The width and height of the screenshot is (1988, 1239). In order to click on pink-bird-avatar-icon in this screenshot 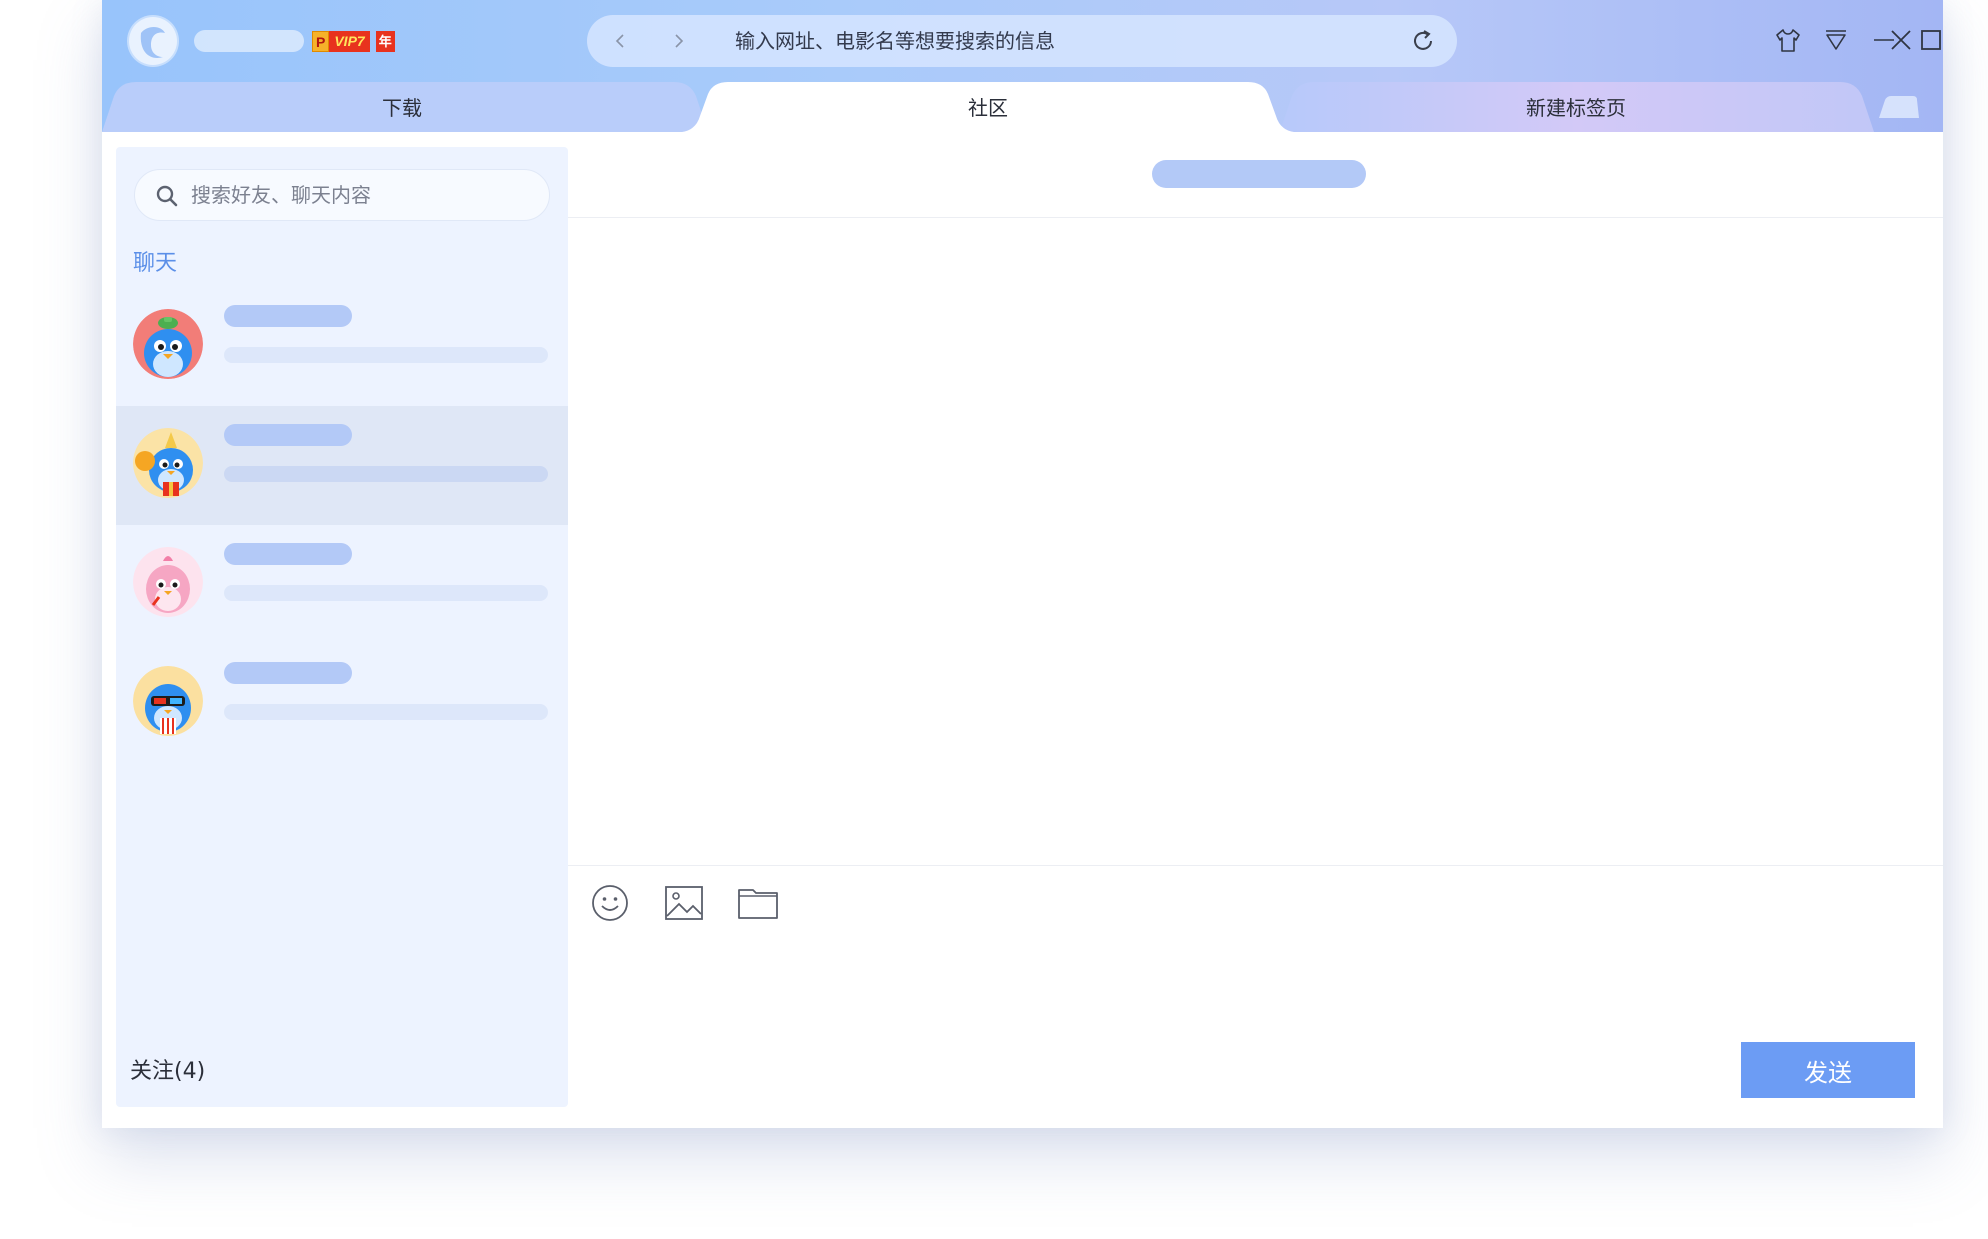, I will do `click(168, 582)`.